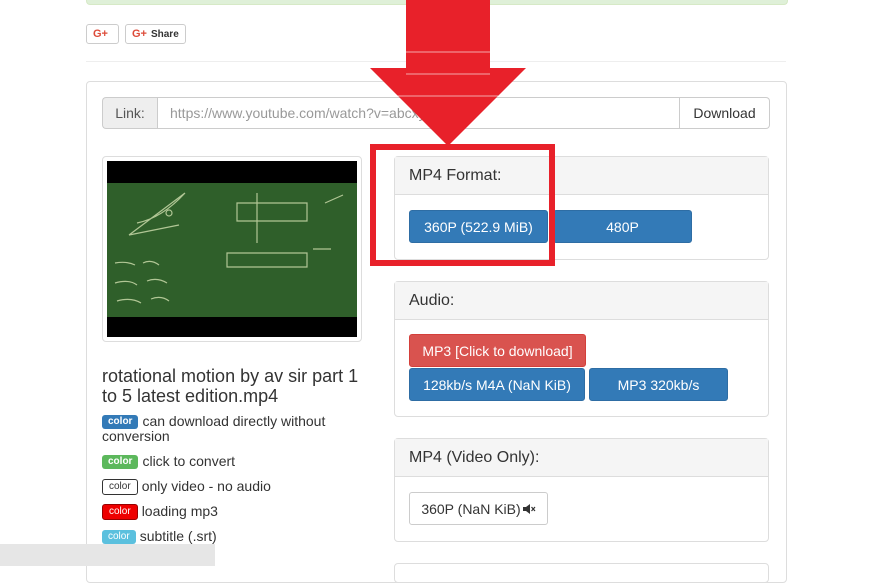  I want to click on chalk-drawing, so click(229, 248).